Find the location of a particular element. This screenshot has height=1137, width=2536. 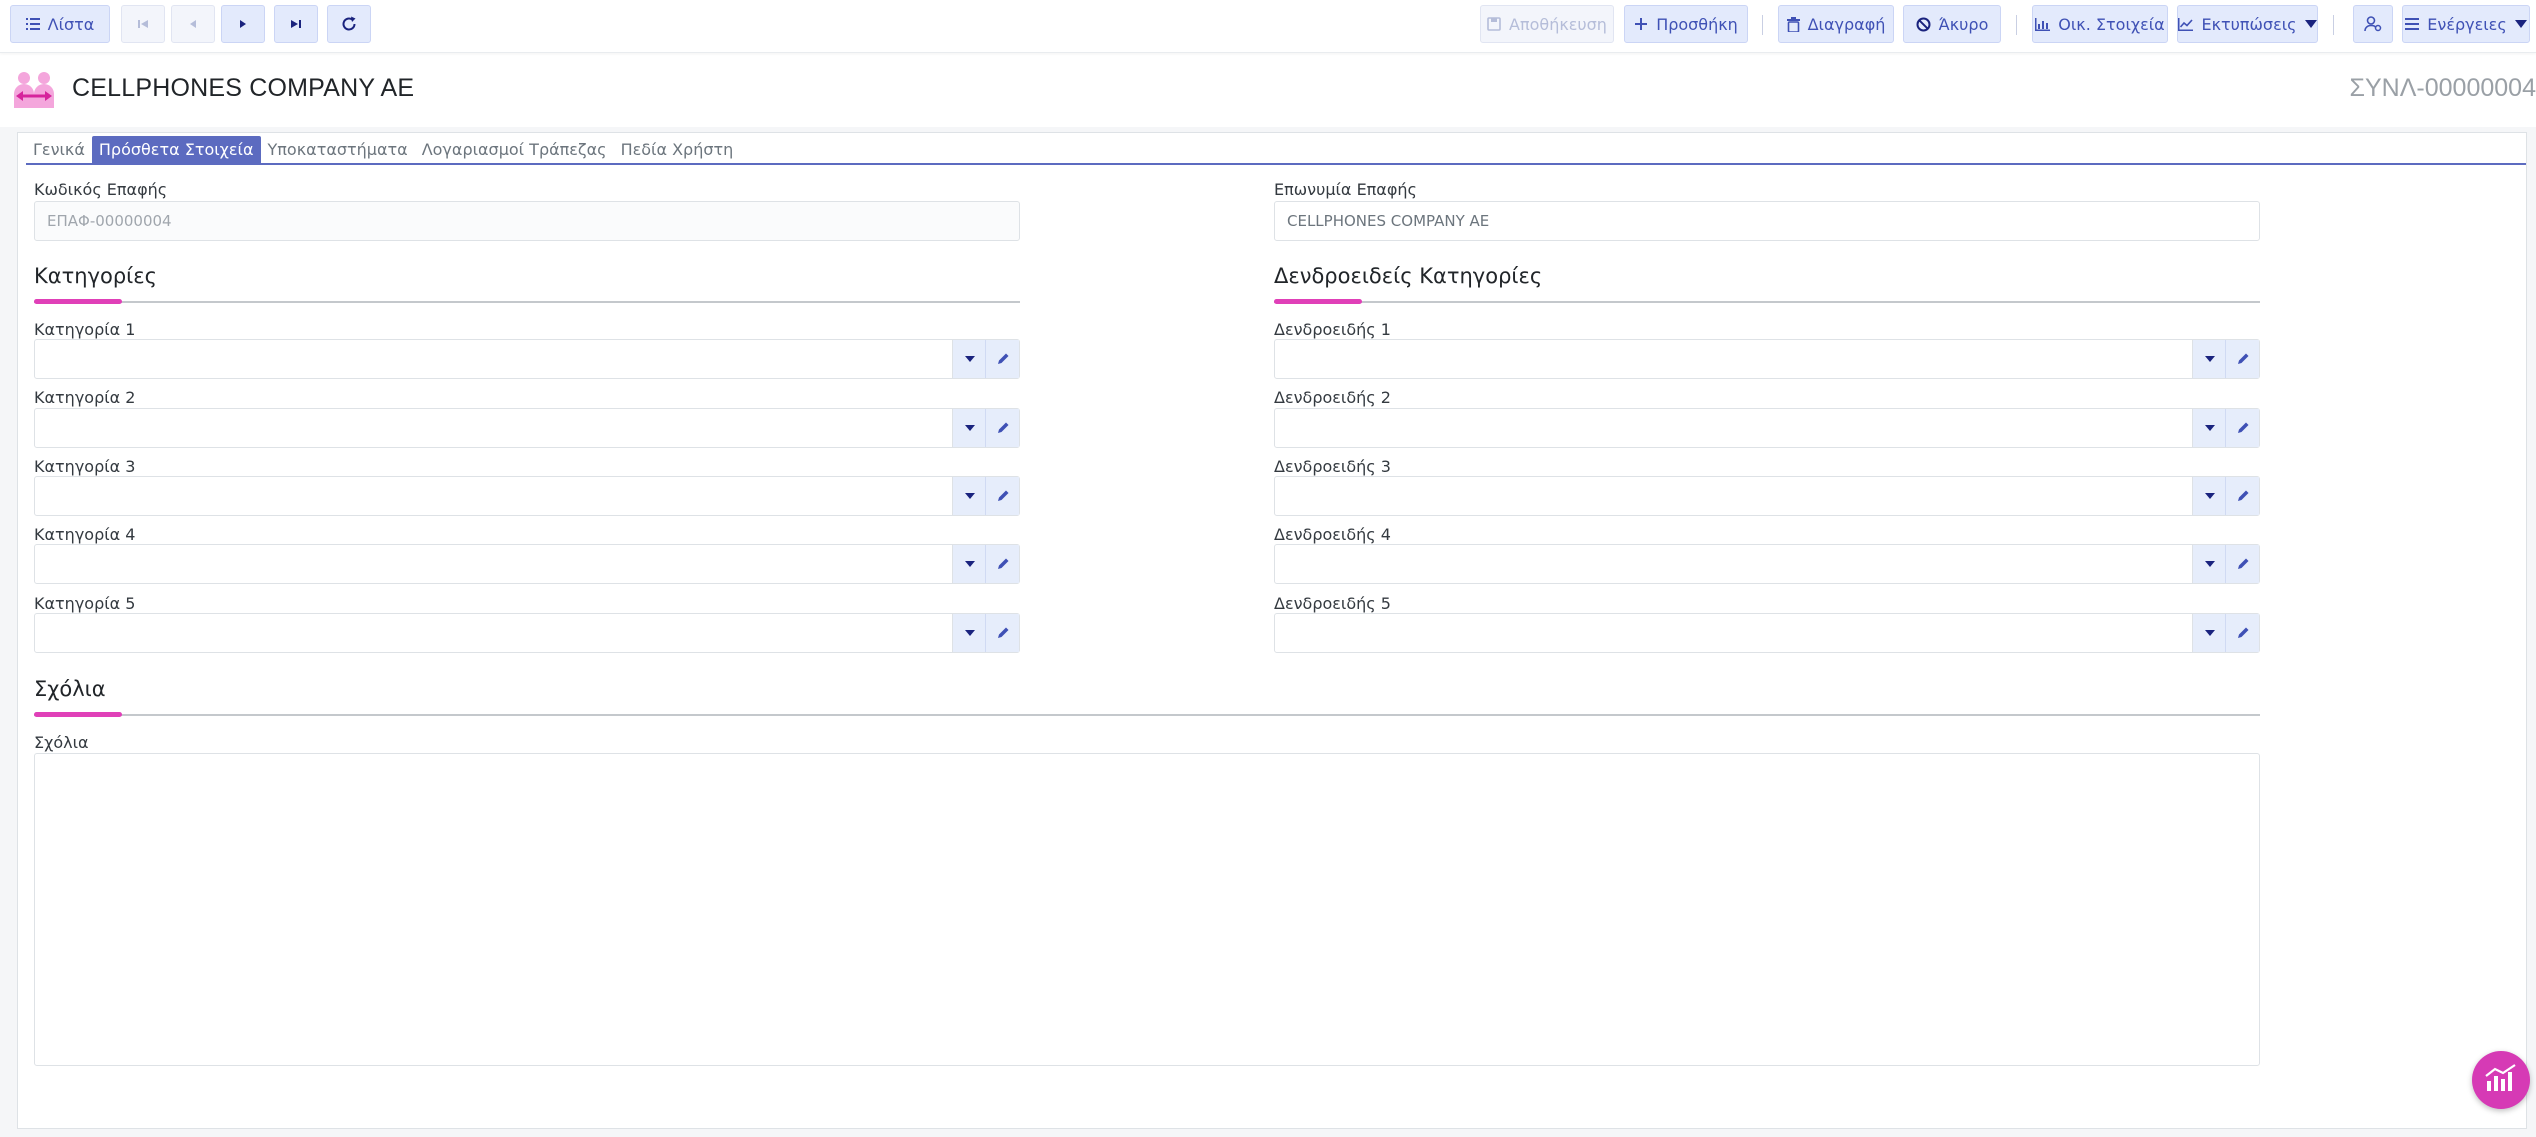

ban-icon is located at coordinates (1923, 24).